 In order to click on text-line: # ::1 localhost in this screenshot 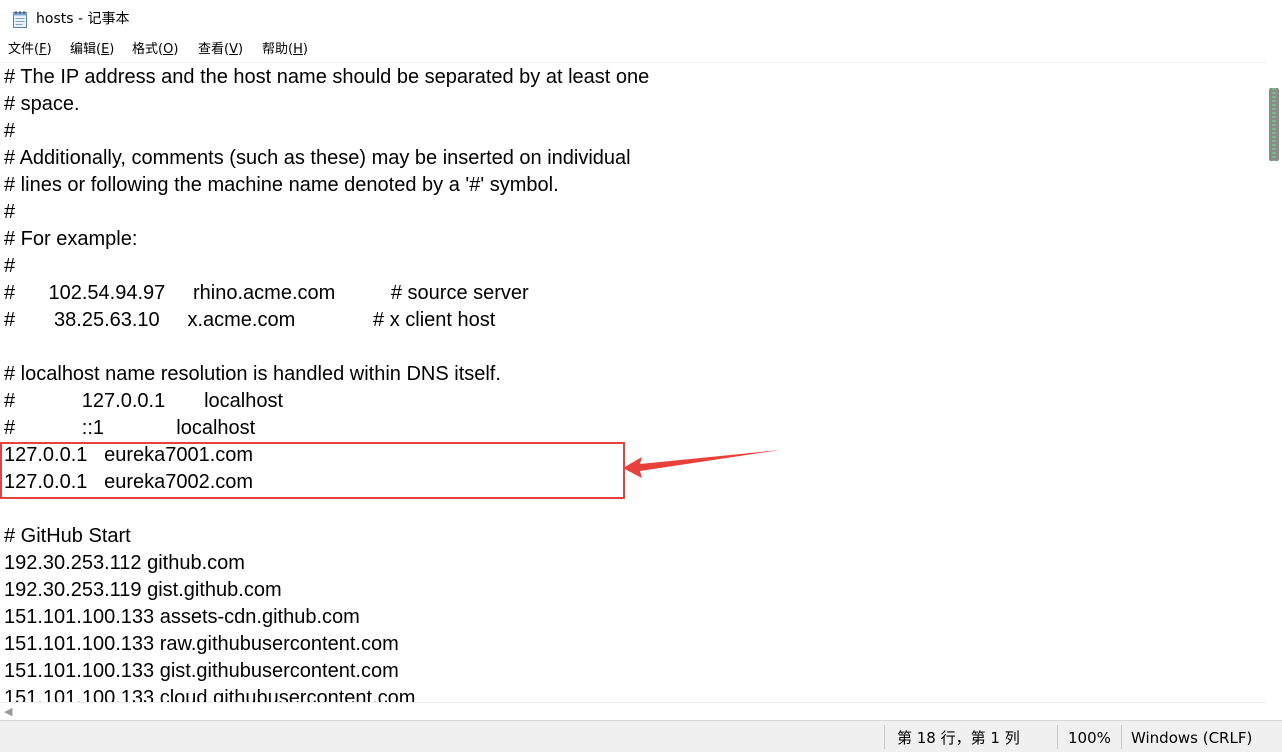, I will do `click(130, 428)`.